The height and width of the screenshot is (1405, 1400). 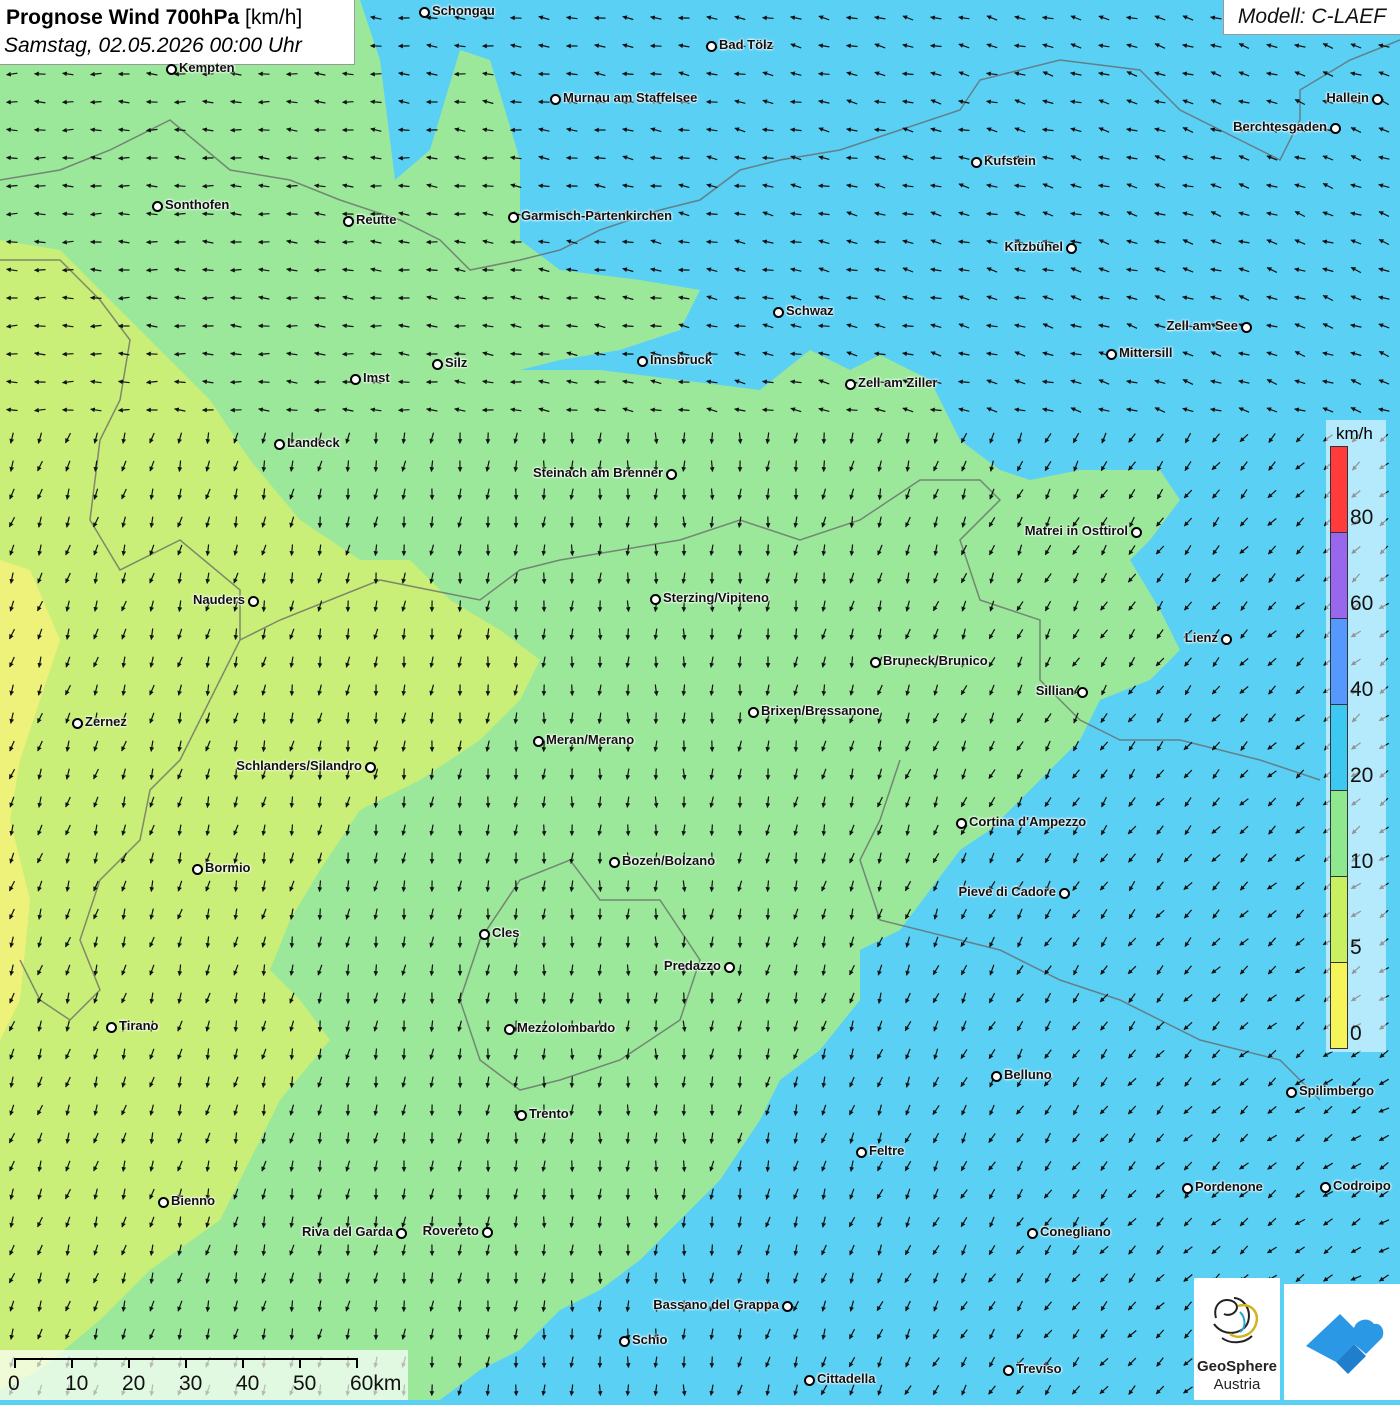 I want to click on city-label: Brixen/Bressanone, so click(x=820, y=710).